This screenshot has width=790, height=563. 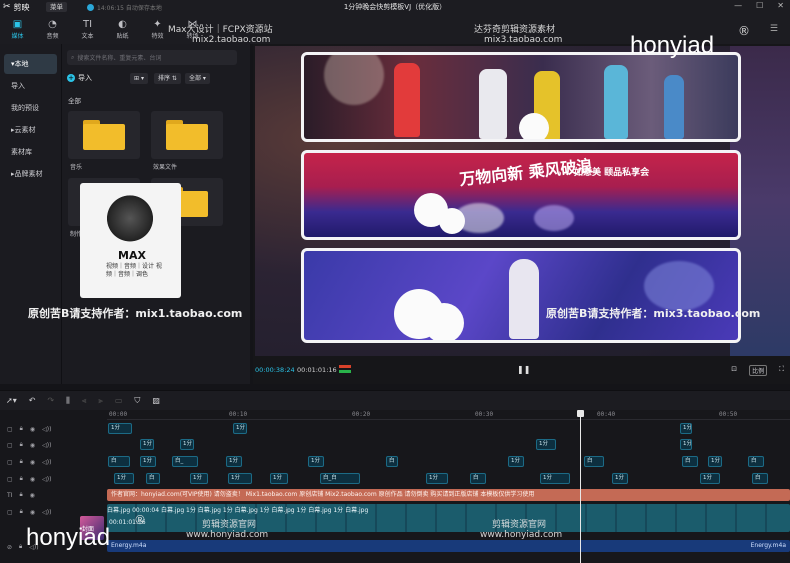 I want to click on timeline-ruler: 00:00 00:10 00:20 00:30 00:40 00:50, so click(x=448, y=415).